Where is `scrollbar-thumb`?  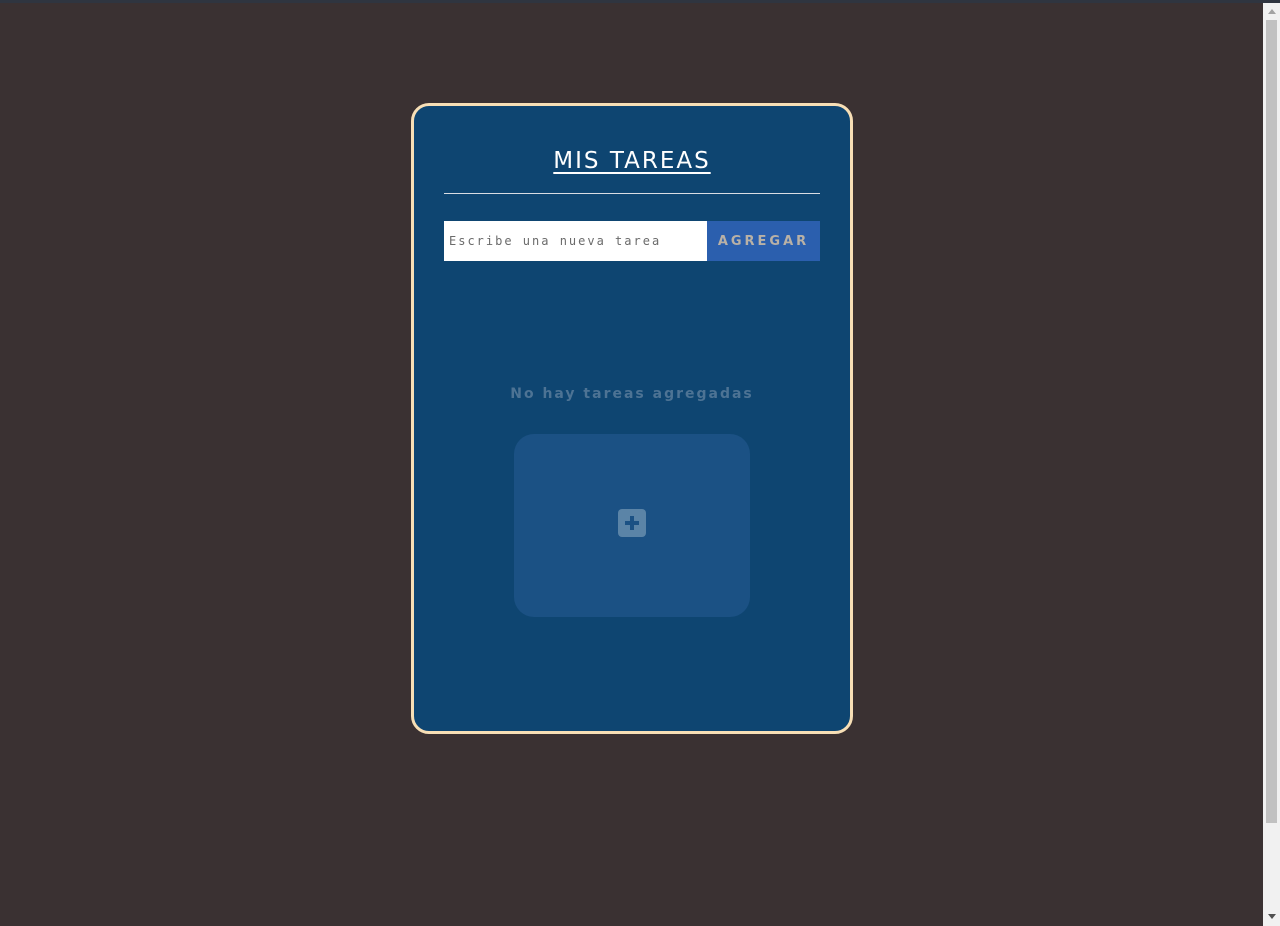 scrollbar-thumb is located at coordinates (1271, 421).